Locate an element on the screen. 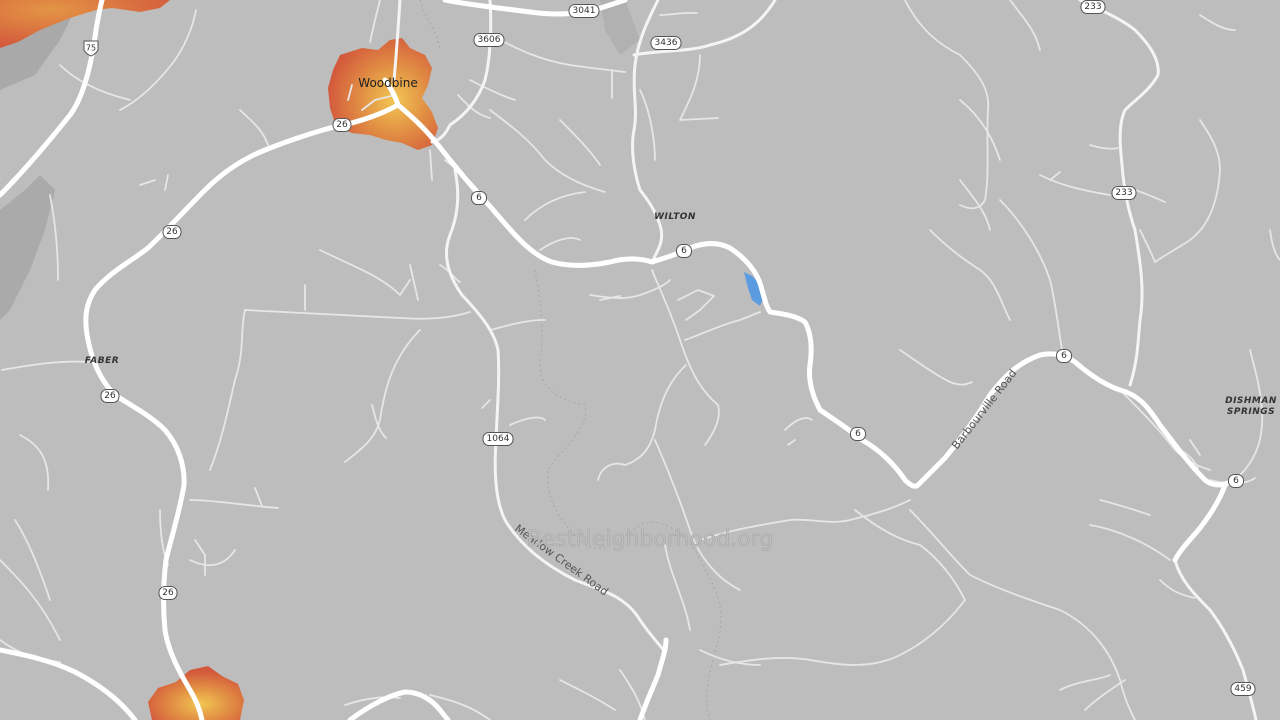  watermark: BestNeighborhood.org is located at coordinates (650, 539).